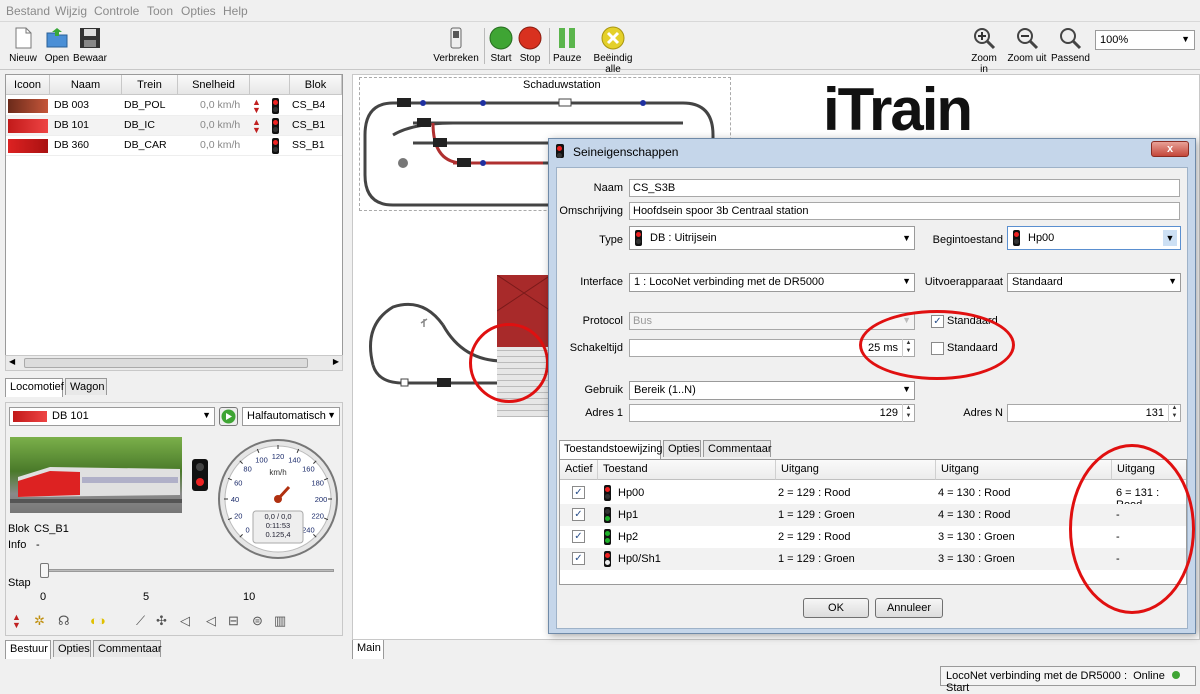 Image resolution: width=1200 pixels, height=694 pixels. What do you see at coordinates (72, 145) in the screenshot?
I see `loco-name: DB 360` at bounding box center [72, 145].